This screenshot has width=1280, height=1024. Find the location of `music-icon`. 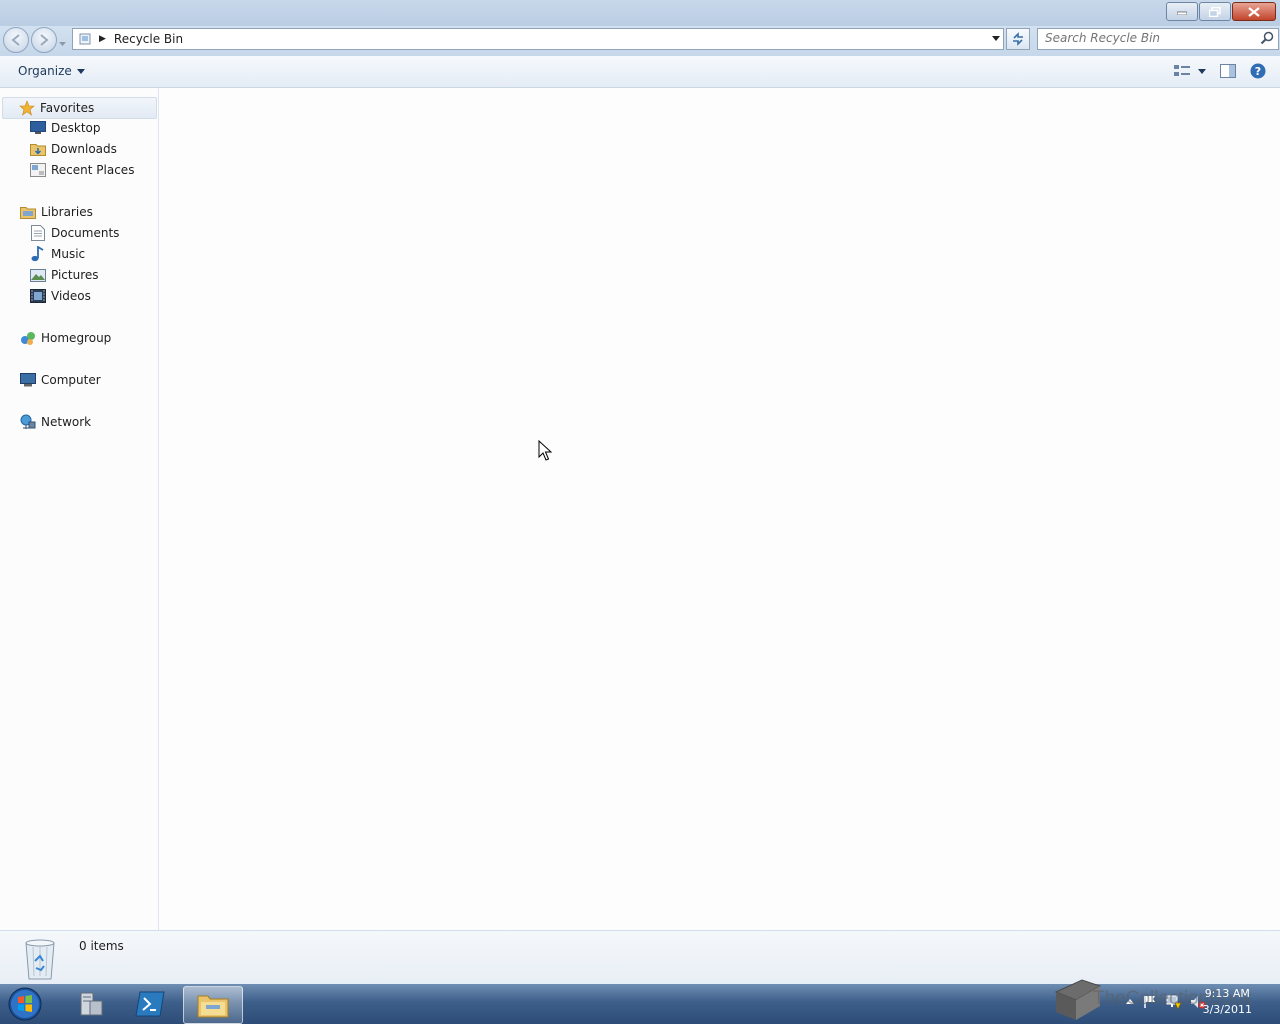

music-icon is located at coordinates (38, 254).